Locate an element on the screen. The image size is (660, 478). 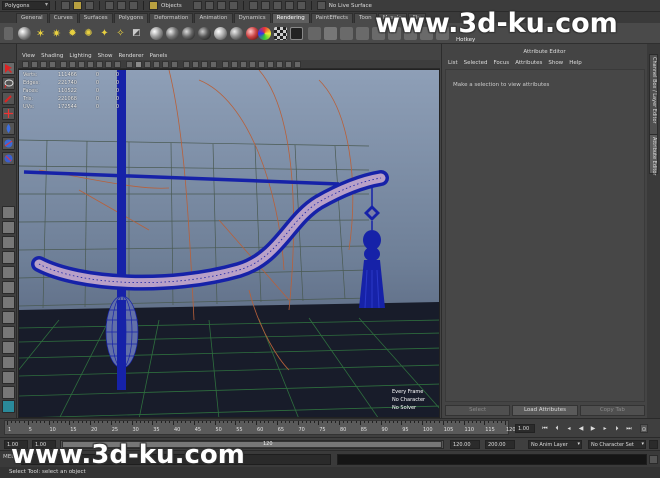
anim-layer-dropdown: No Anim Layer is located at coordinates (555, 444).